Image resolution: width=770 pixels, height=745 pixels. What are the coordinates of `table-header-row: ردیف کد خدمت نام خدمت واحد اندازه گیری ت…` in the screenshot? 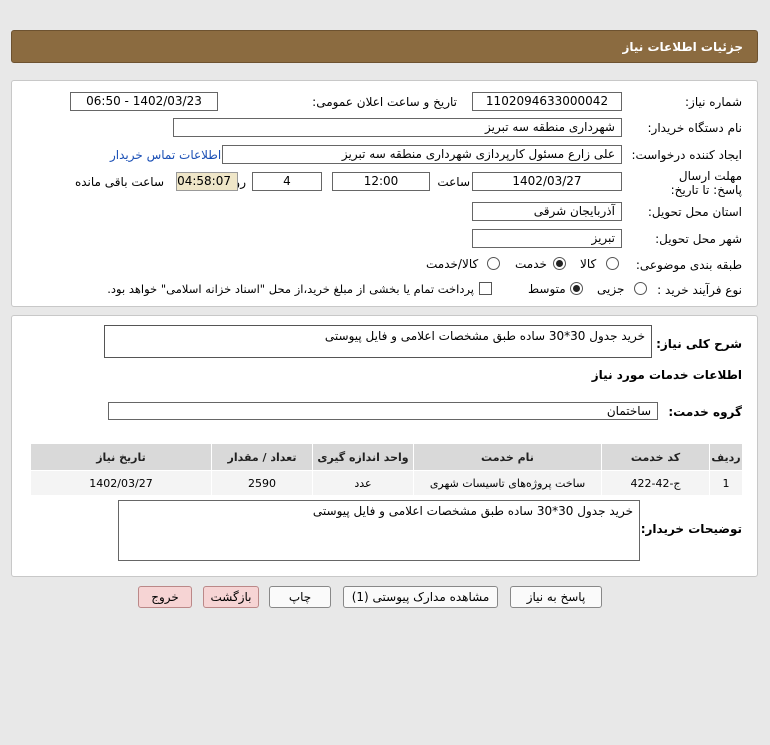 It's located at (386, 457).